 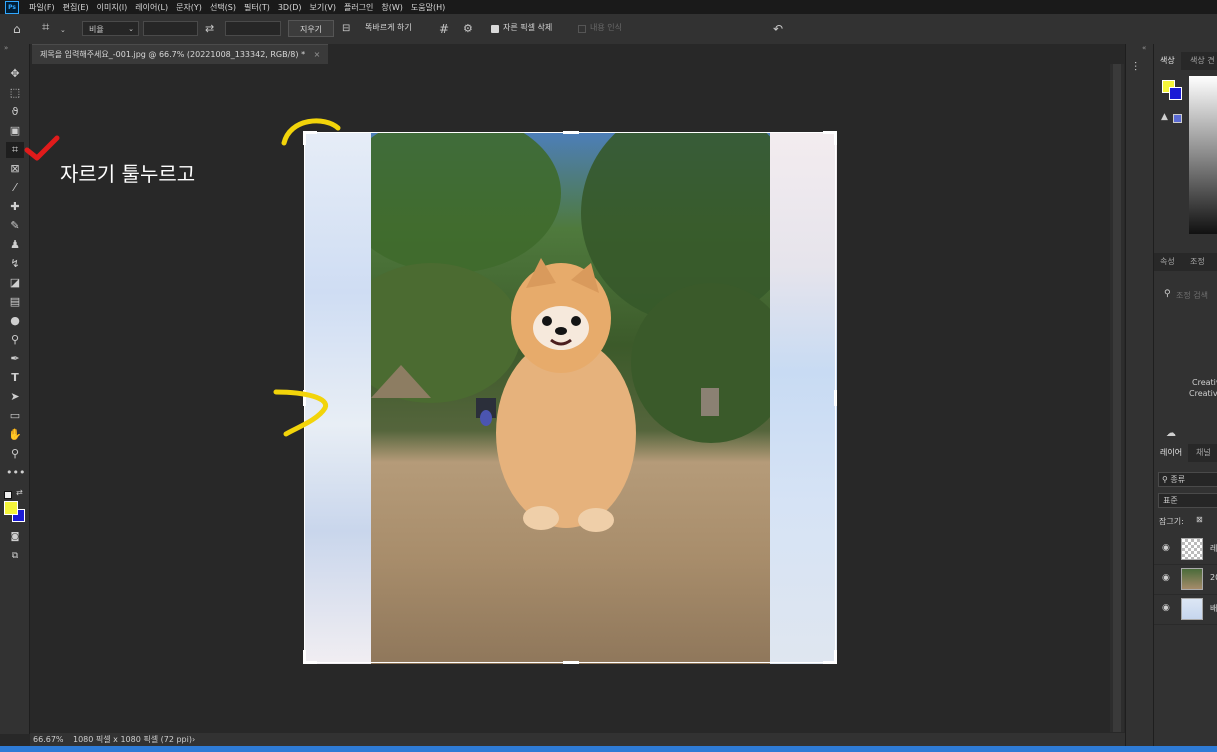 I want to click on properties-panel-tabs: 속성 조정, so click(x=1185, y=262).